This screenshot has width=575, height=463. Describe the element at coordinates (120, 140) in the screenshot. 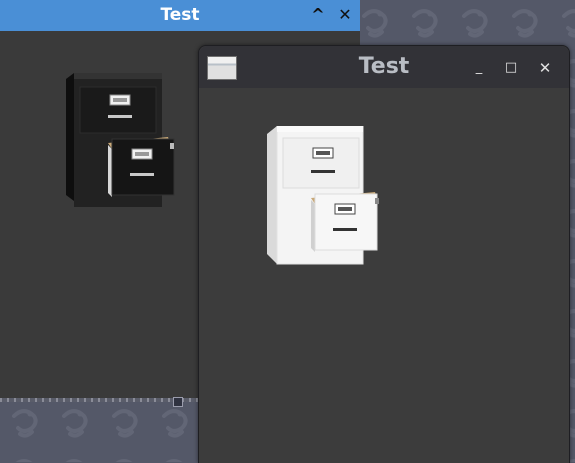

I see `black-filing-cabinet-icon` at that location.